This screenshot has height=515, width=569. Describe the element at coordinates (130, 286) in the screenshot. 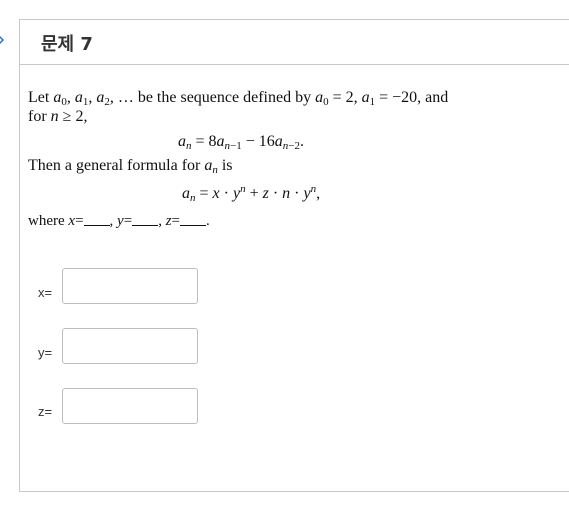

I see `x-answer-input` at that location.